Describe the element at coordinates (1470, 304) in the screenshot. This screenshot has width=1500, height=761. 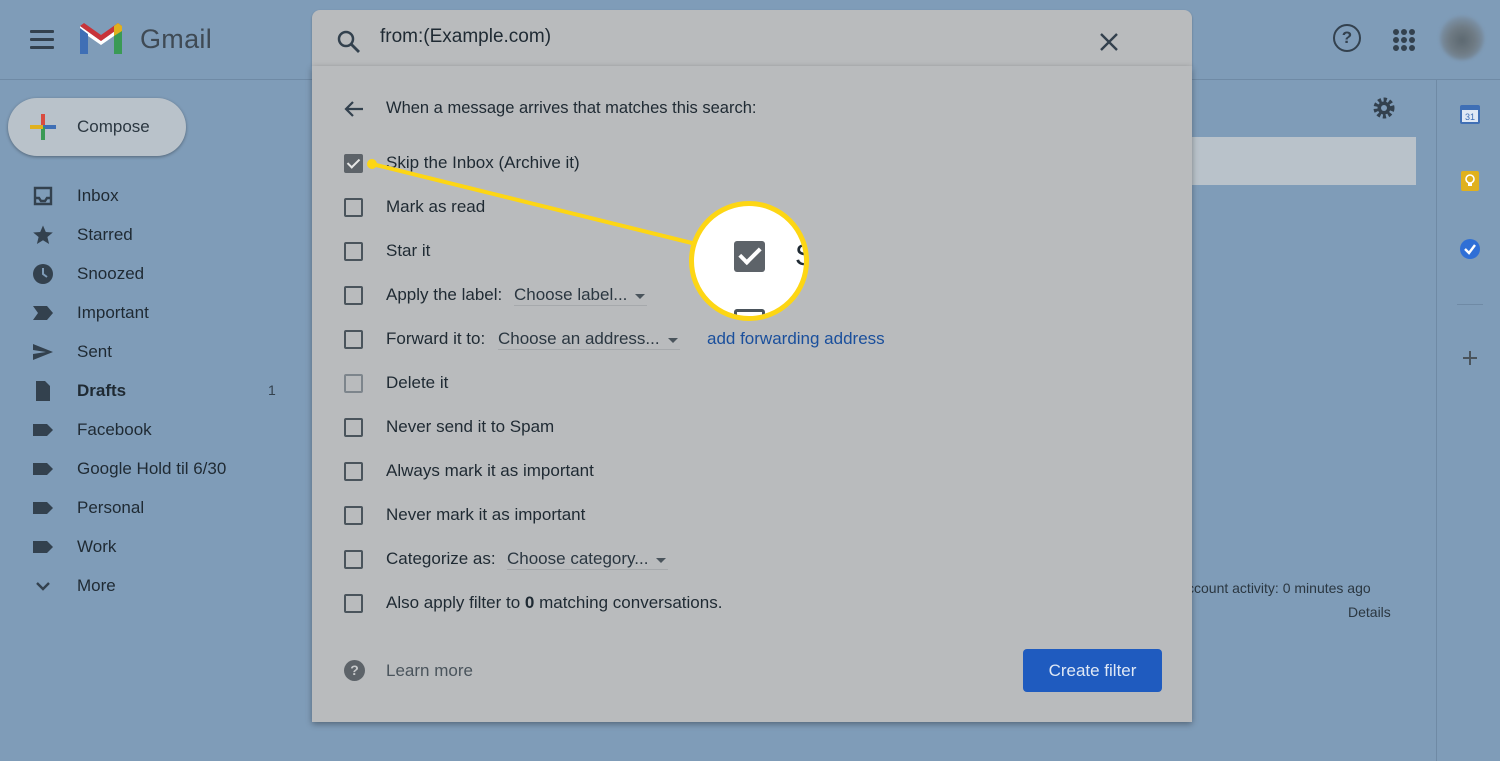
I see `rail-divider` at that location.